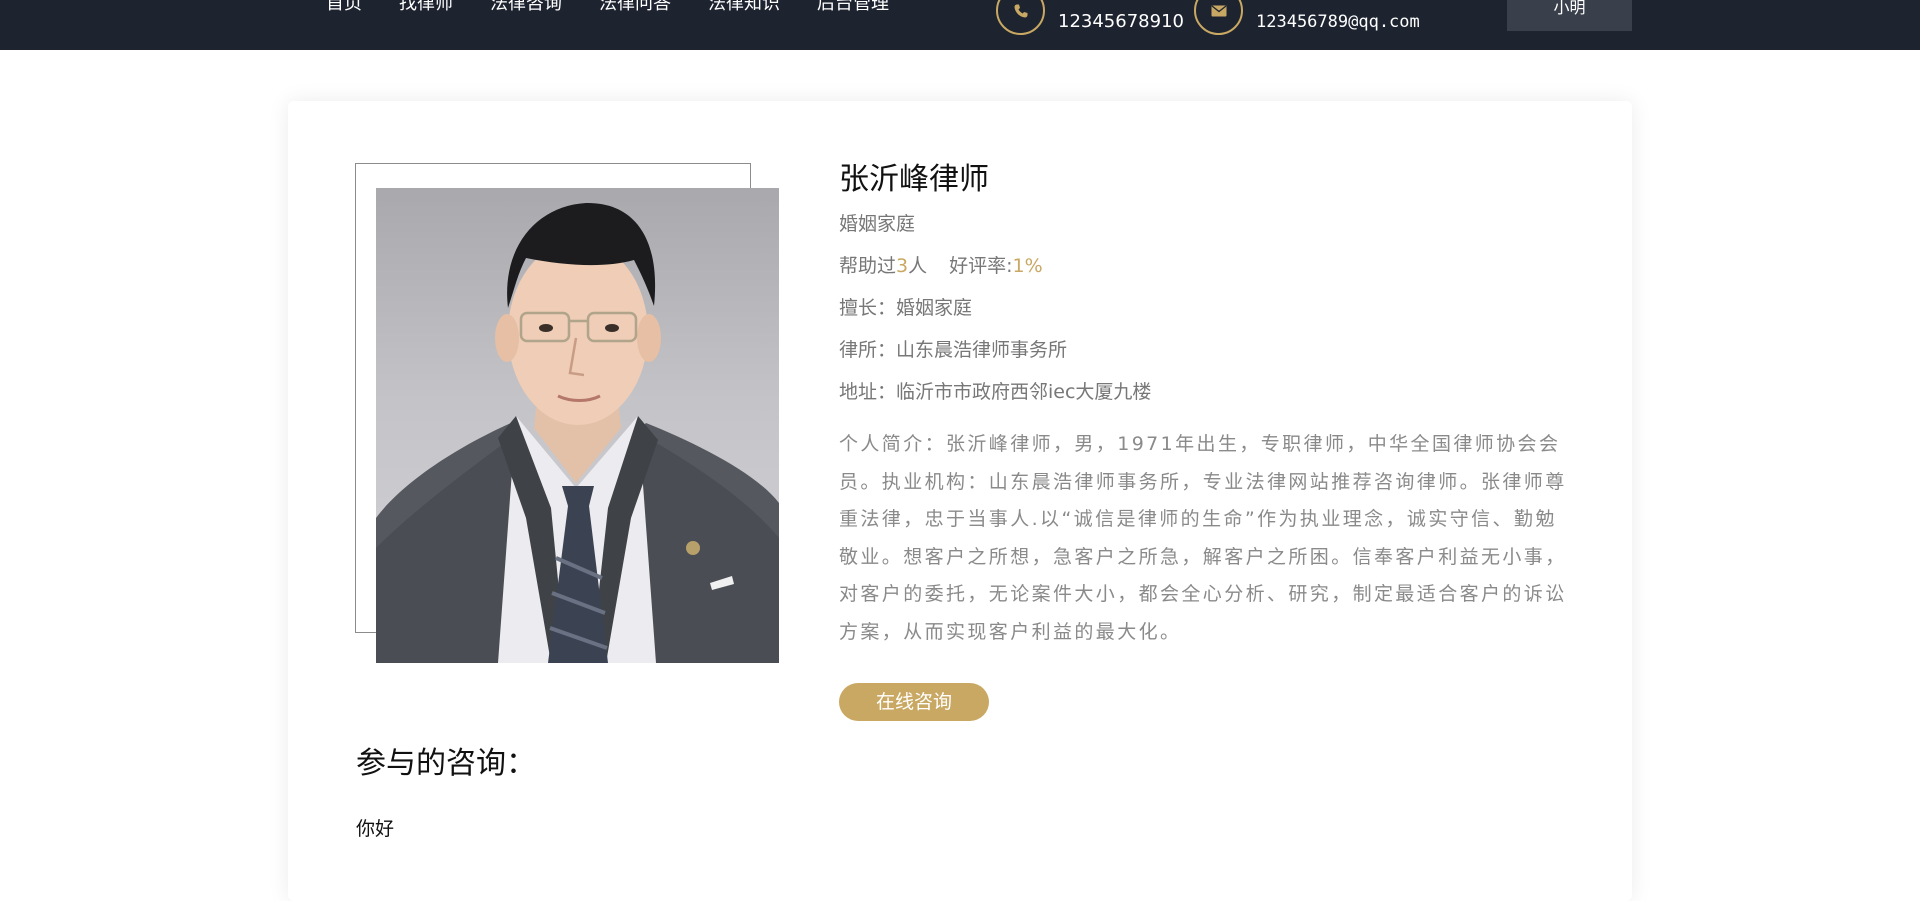 This screenshot has height=901, width=1920. What do you see at coordinates (1569, 15) in the screenshot?
I see `user-menu-button: 小明` at bounding box center [1569, 15].